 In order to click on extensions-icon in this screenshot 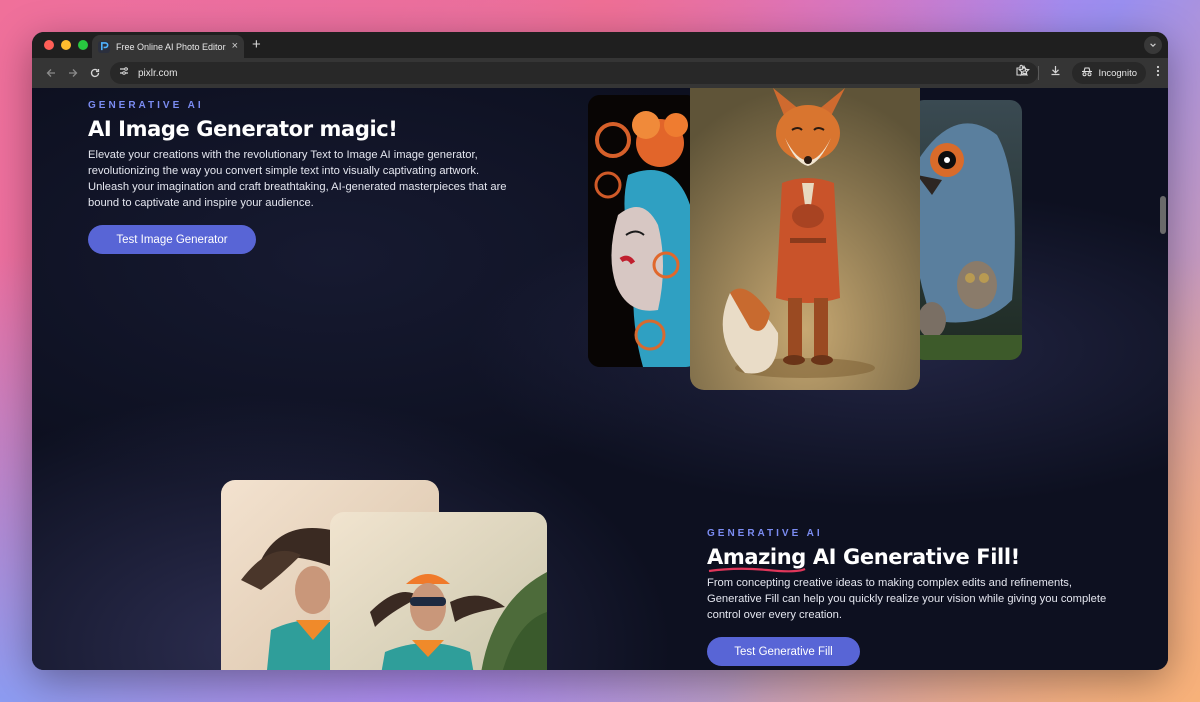, I will do `click(1021, 73)`.